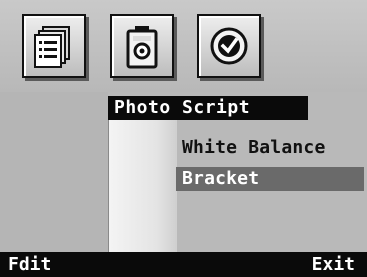 The height and width of the screenshot is (277, 367). I want to click on camera-icon, so click(142, 47).